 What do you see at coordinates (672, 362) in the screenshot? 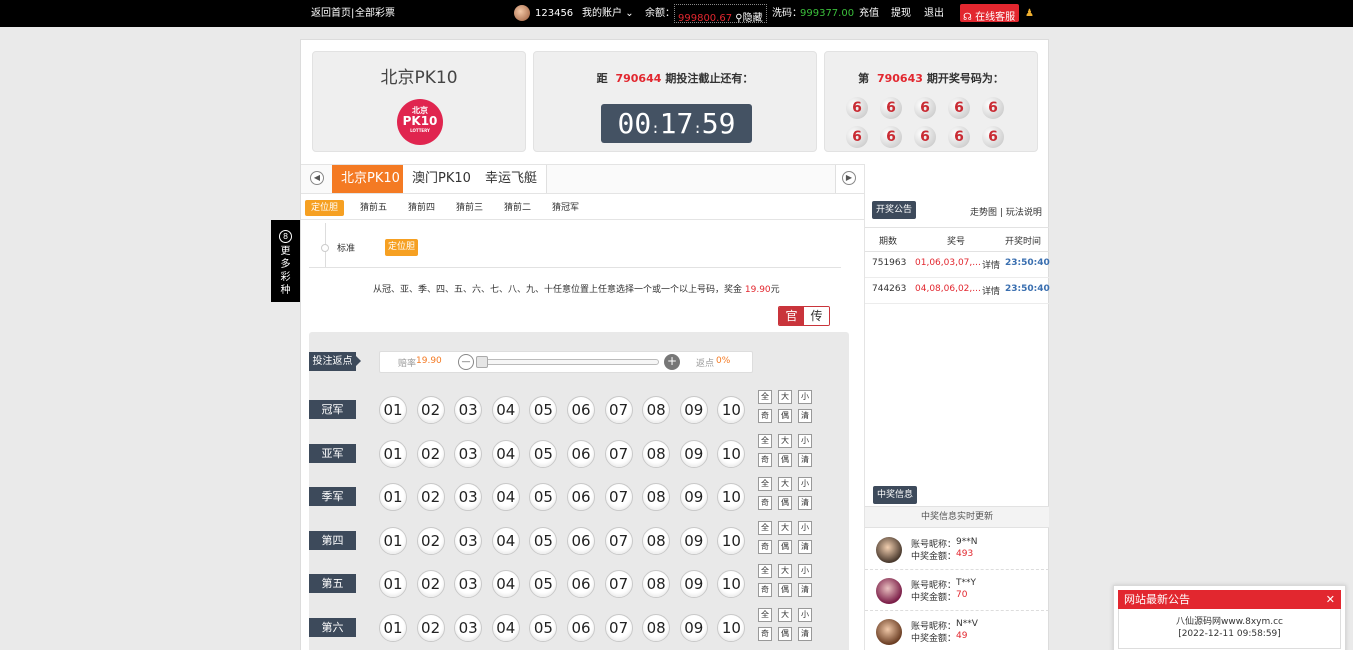
I see `plus-button: +` at bounding box center [672, 362].